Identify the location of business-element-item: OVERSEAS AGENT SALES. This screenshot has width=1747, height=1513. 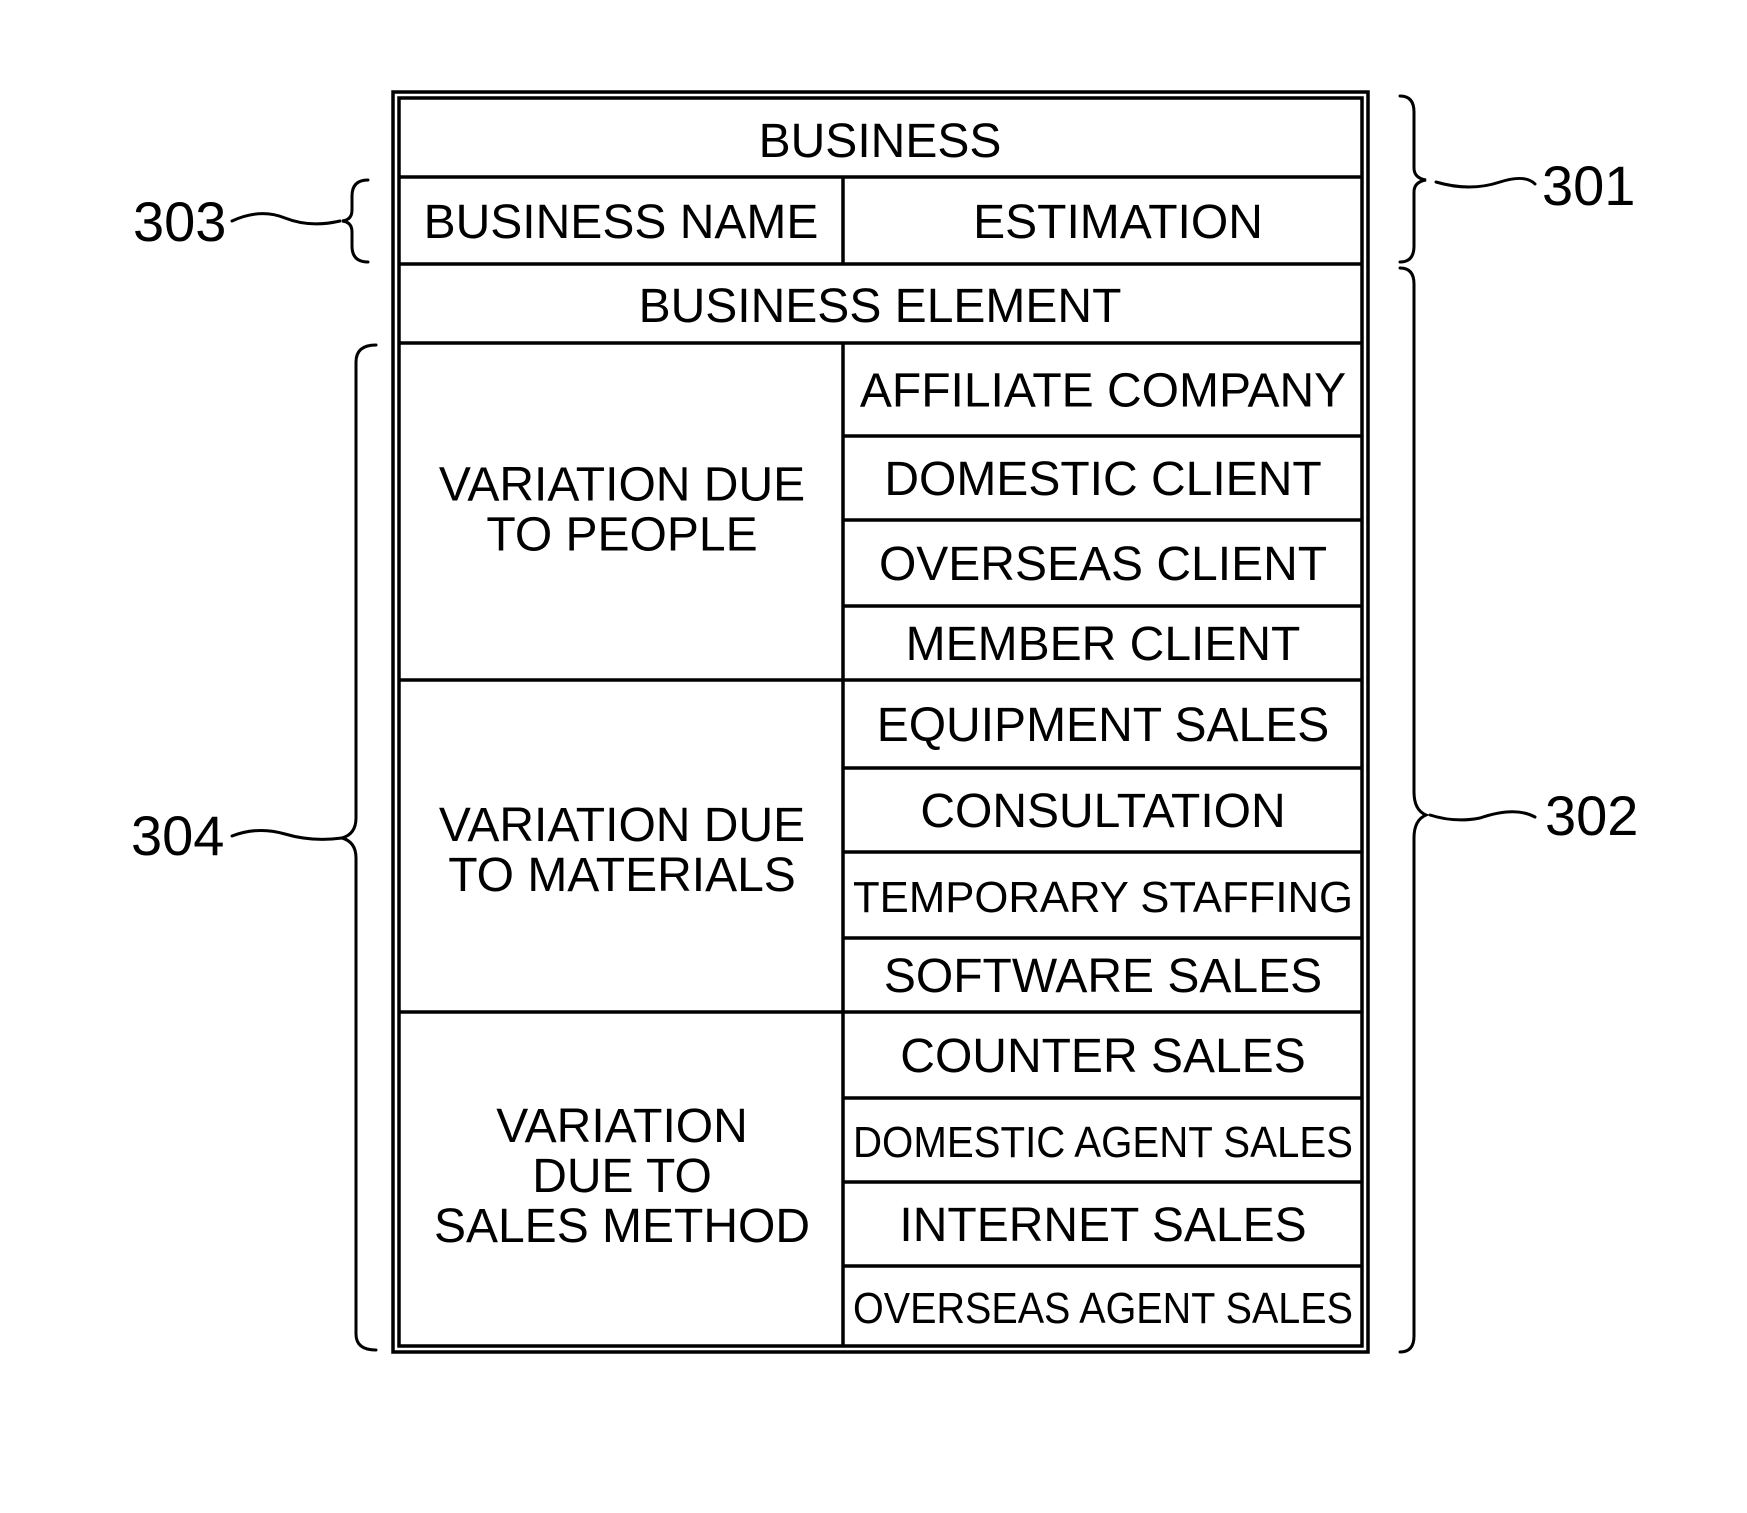
(1103, 1308).